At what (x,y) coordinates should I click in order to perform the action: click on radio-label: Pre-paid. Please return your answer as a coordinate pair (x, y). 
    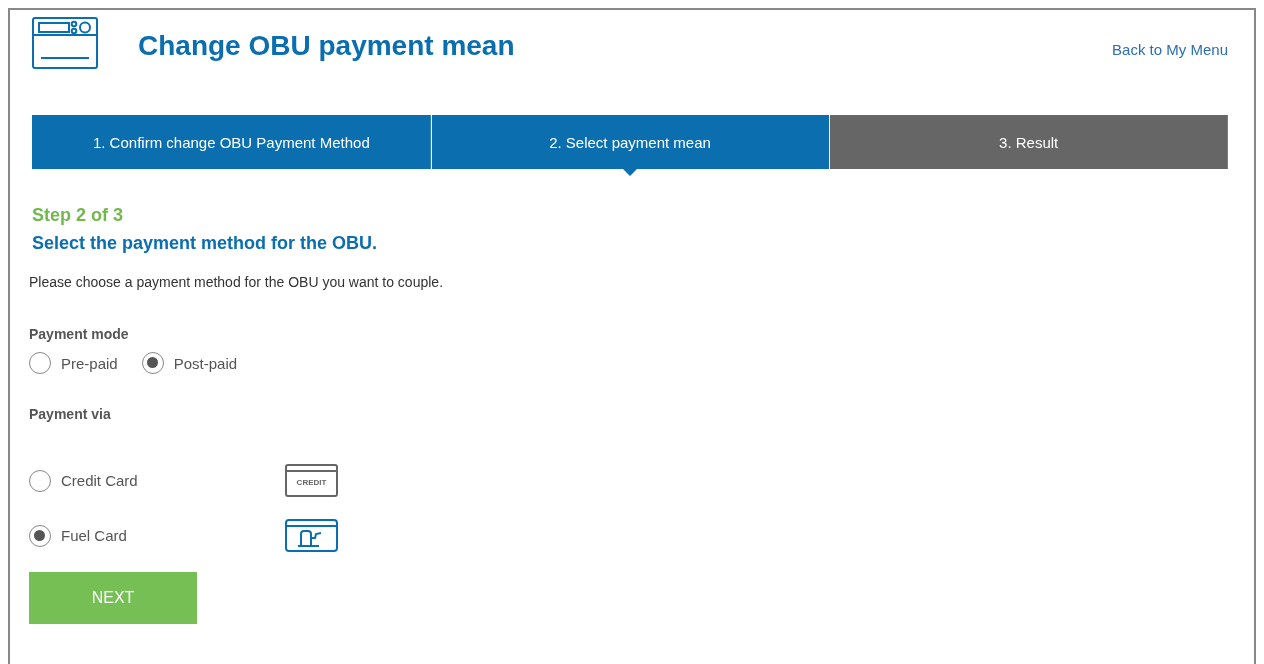
    Looking at the image, I should click on (89, 363).